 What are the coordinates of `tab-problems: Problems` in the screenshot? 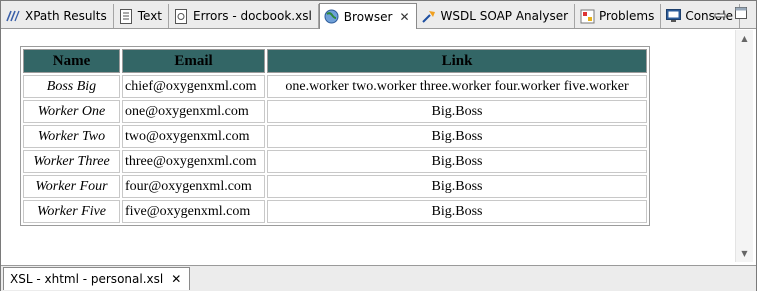 It's located at (618, 16).